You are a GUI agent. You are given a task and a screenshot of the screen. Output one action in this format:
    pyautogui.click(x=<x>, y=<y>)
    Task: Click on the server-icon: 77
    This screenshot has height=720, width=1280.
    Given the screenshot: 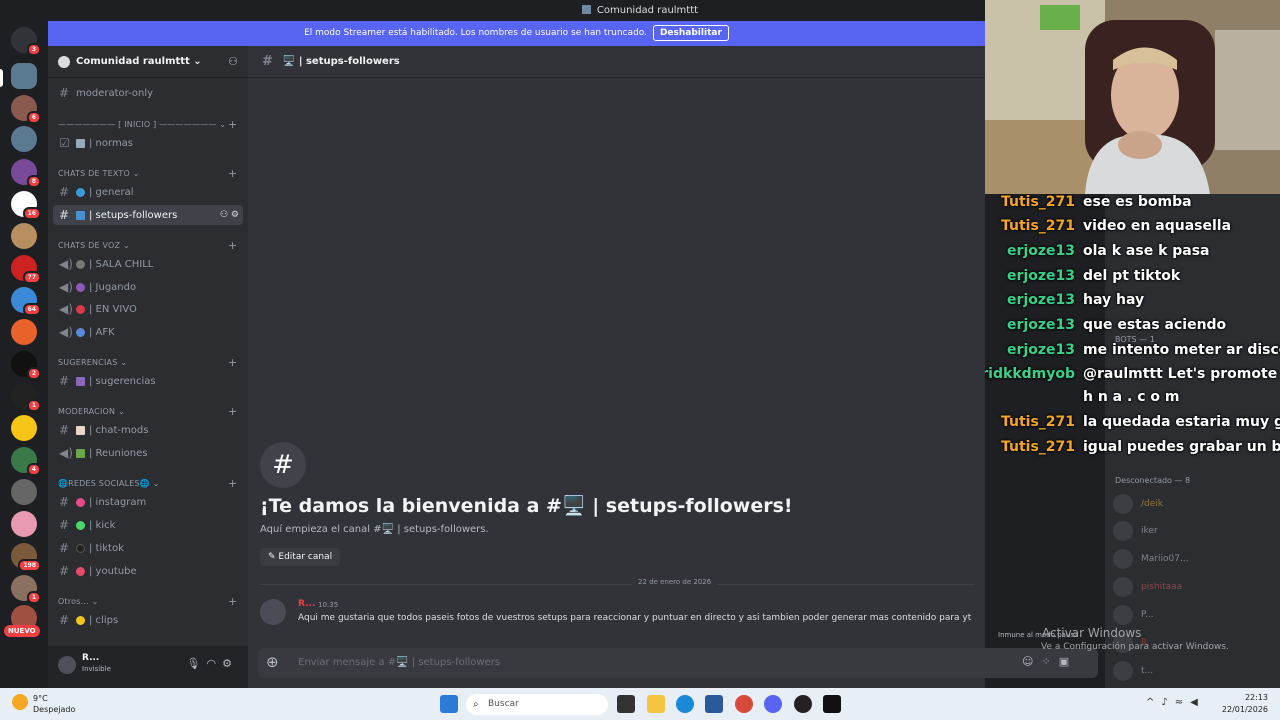 What is the action you would take?
    pyautogui.click(x=26, y=269)
    